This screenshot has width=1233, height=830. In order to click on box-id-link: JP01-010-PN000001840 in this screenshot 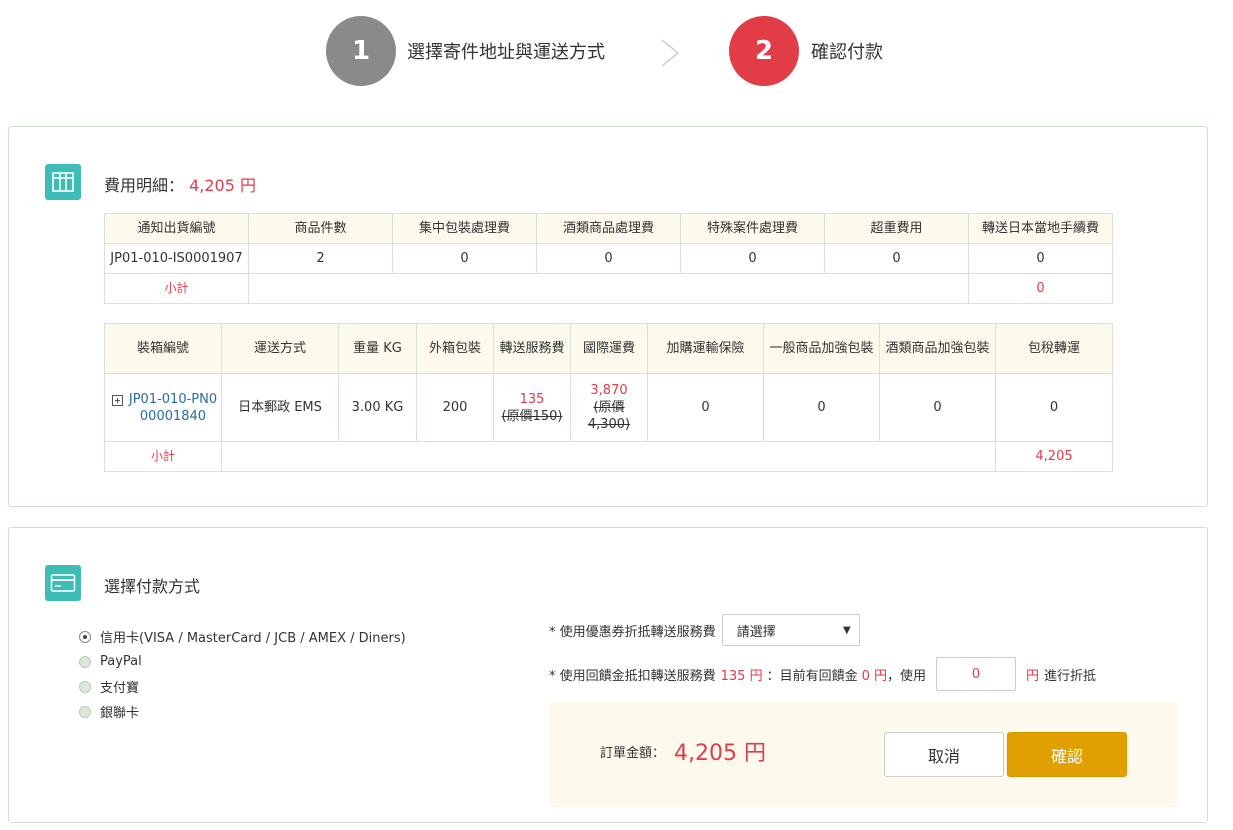, I will do `click(173, 408)`.